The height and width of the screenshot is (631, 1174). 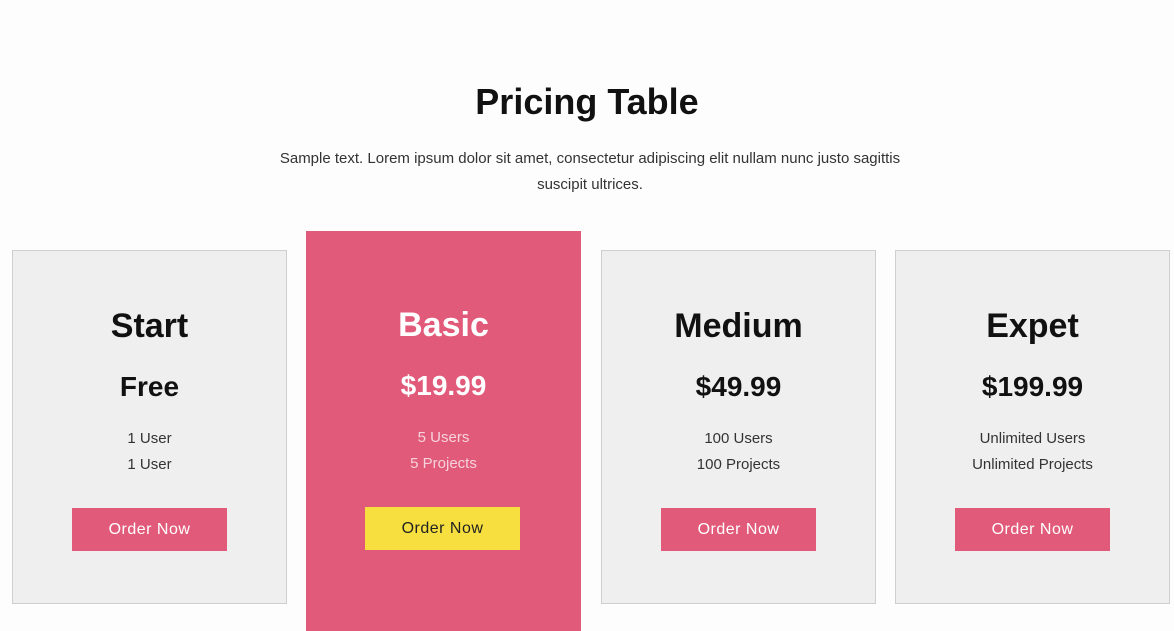 I want to click on plan-feature: Unlimited Users, so click(x=1032, y=438).